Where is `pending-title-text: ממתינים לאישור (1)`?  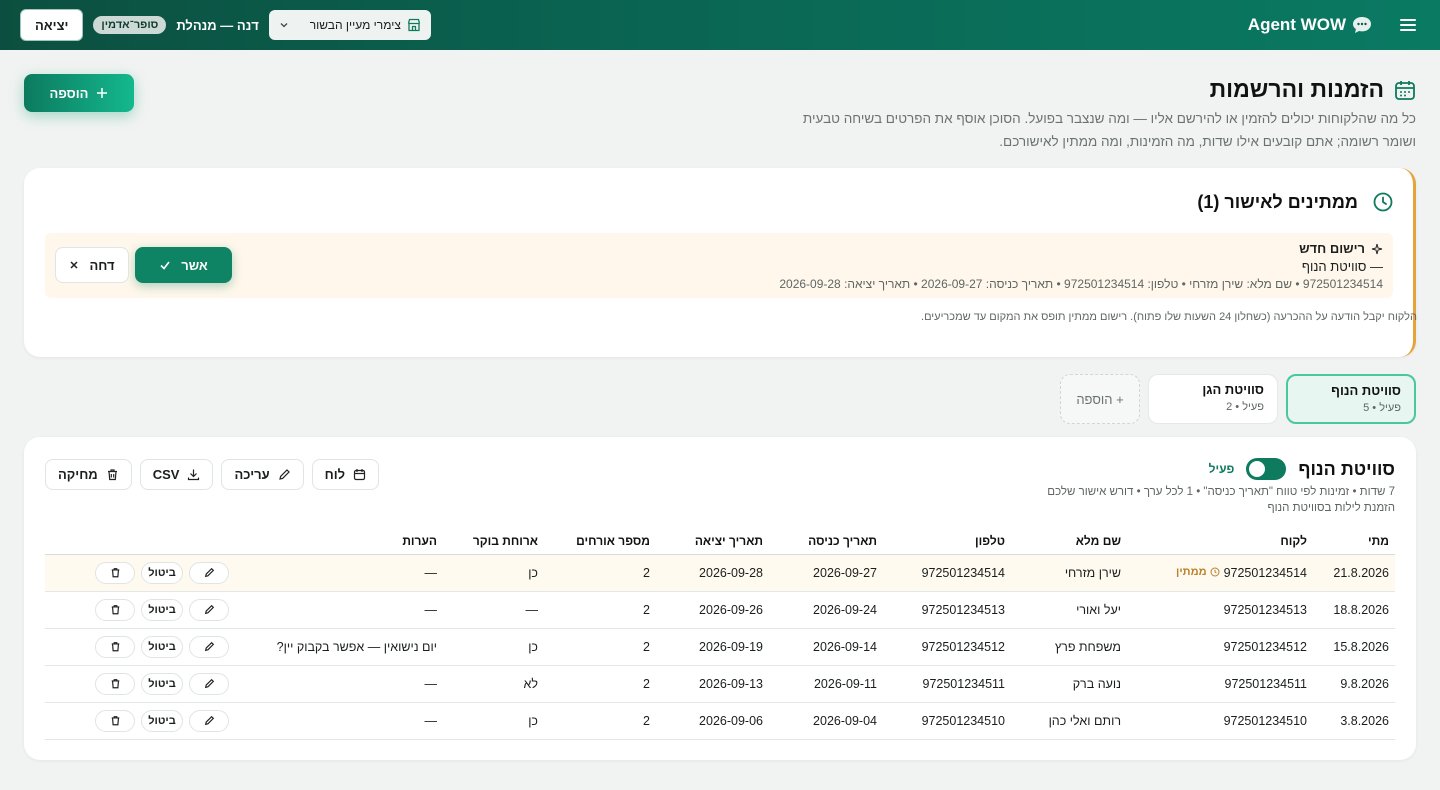 pending-title-text: ממתינים לאישור (1) is located at coordinates (1277, 201).